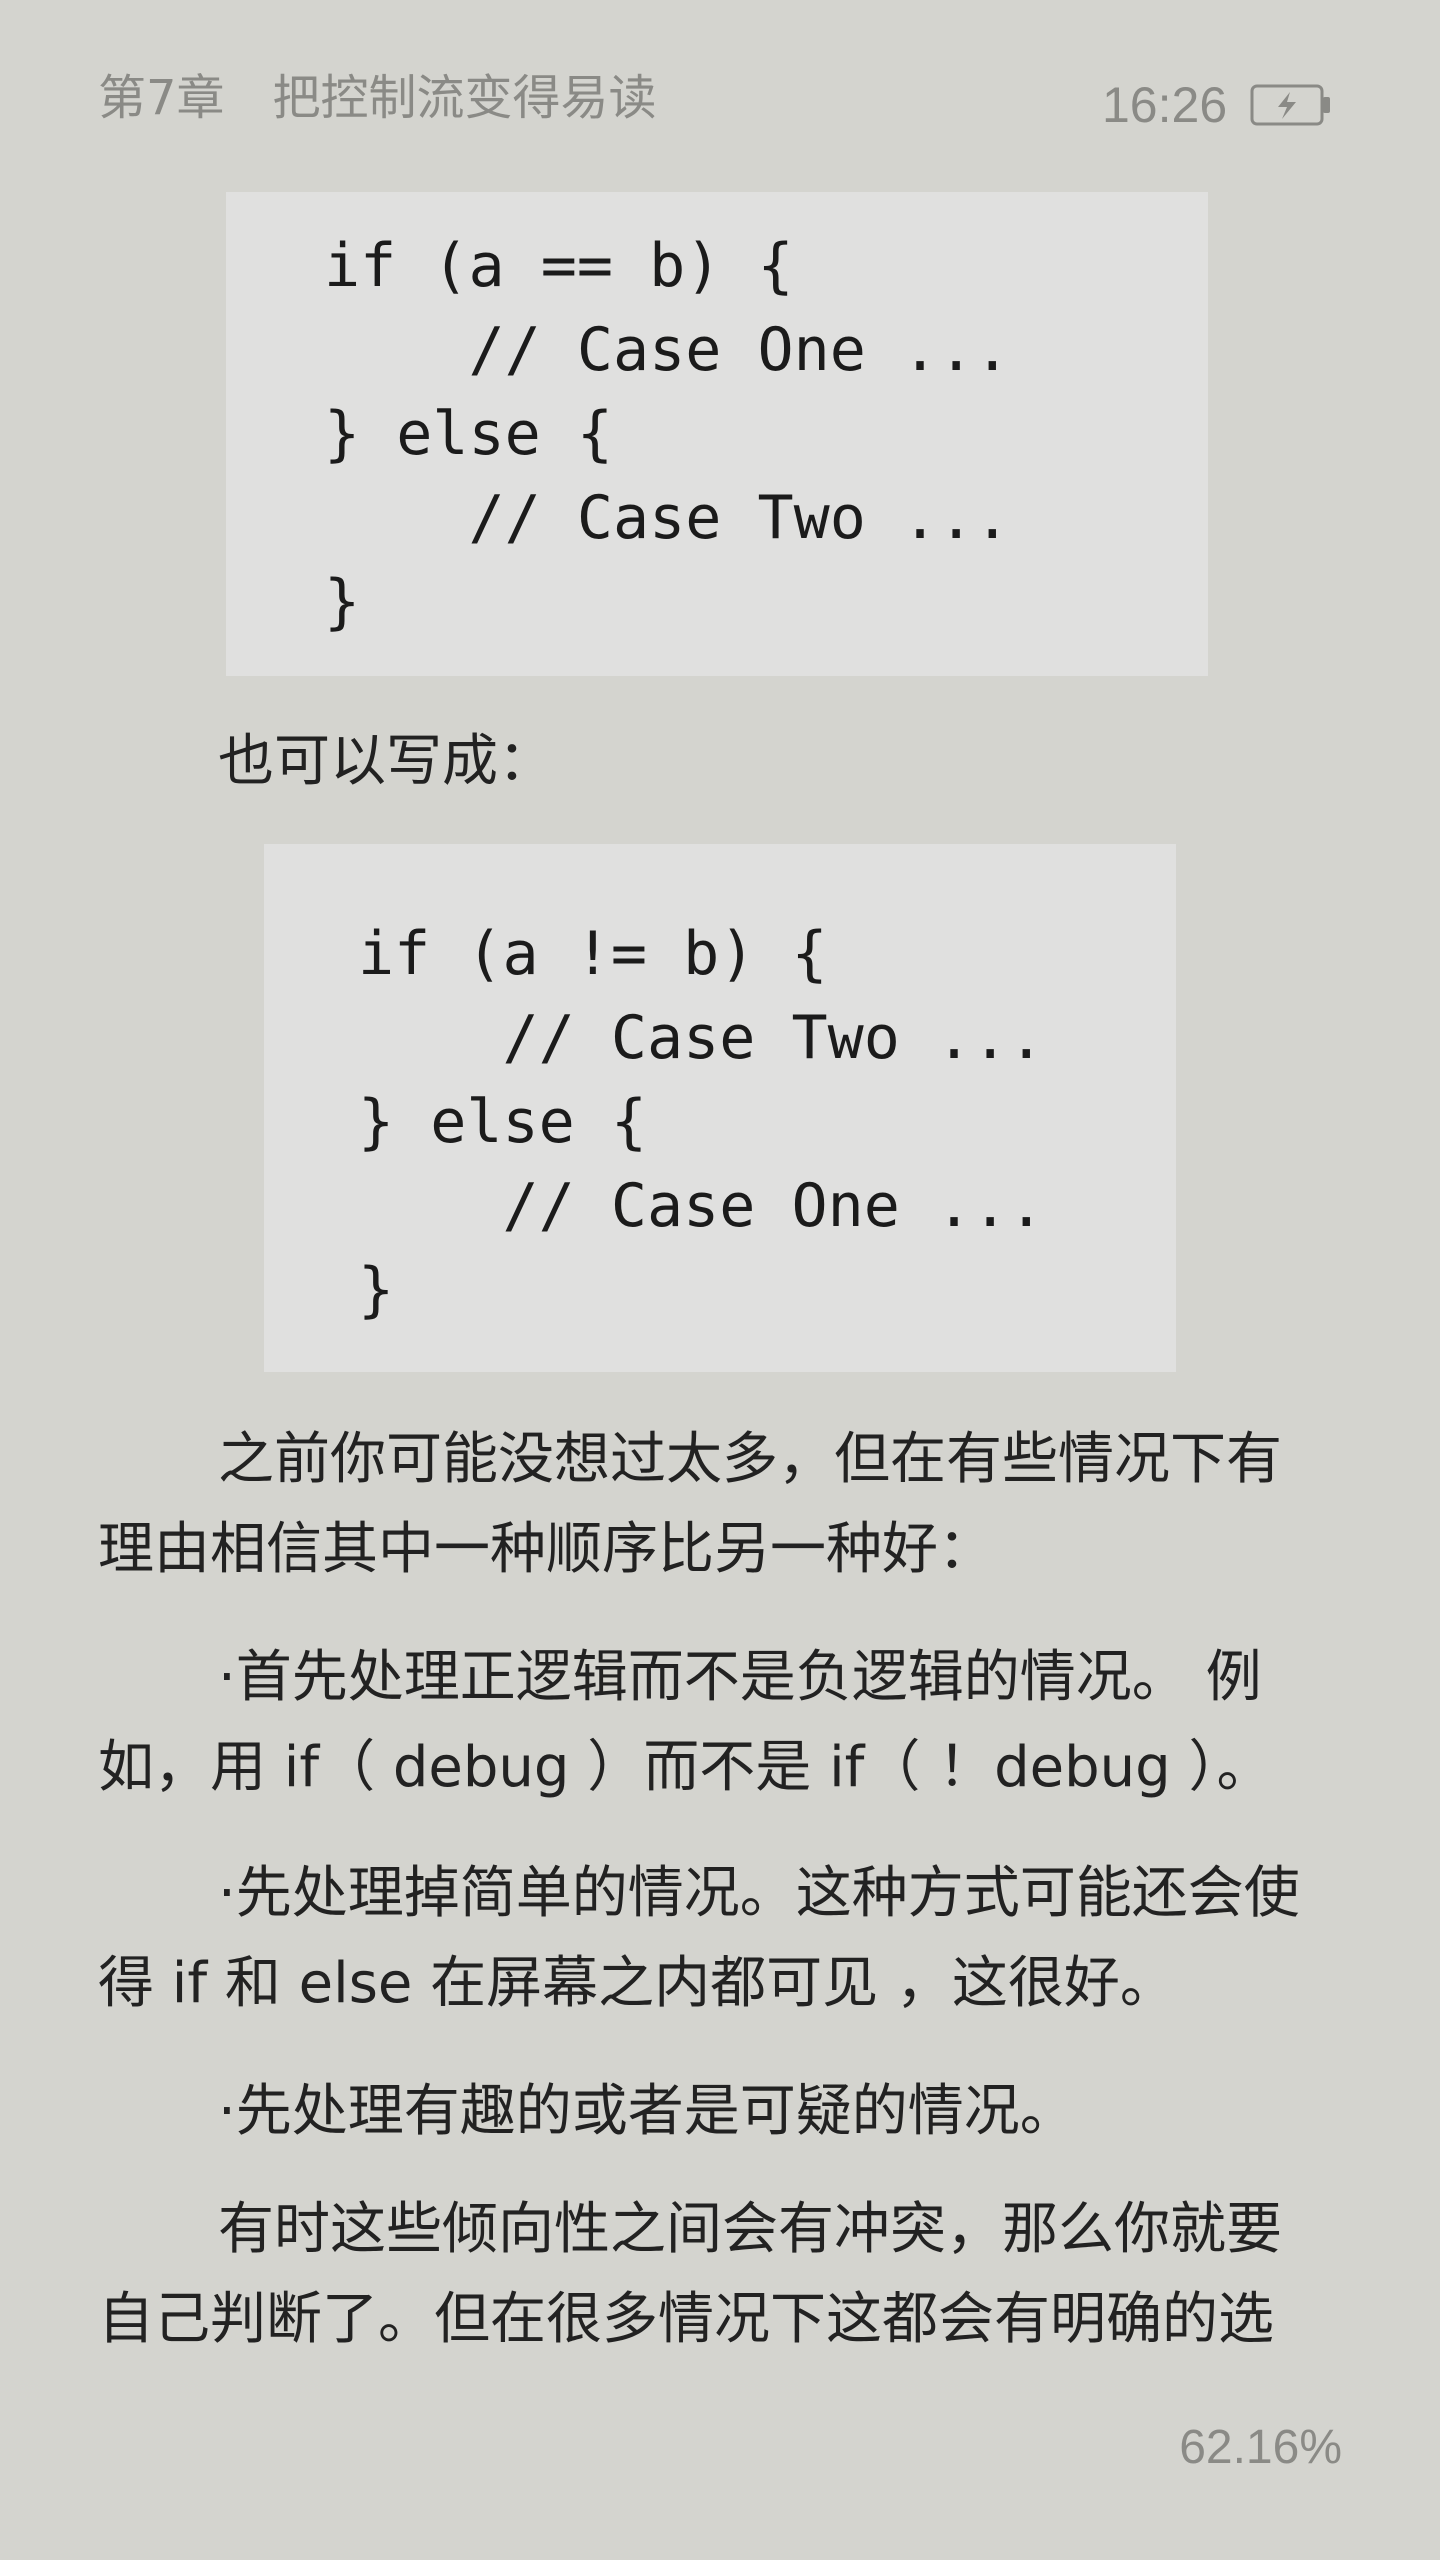 The image size is (1440, 2560). What do you see at coordinates (637, 1983) in the screenshot?
I see `text-line: 得 if 和 else 在屏幕之内都可见 ，这很好。` at bounding box center [637, 1983].